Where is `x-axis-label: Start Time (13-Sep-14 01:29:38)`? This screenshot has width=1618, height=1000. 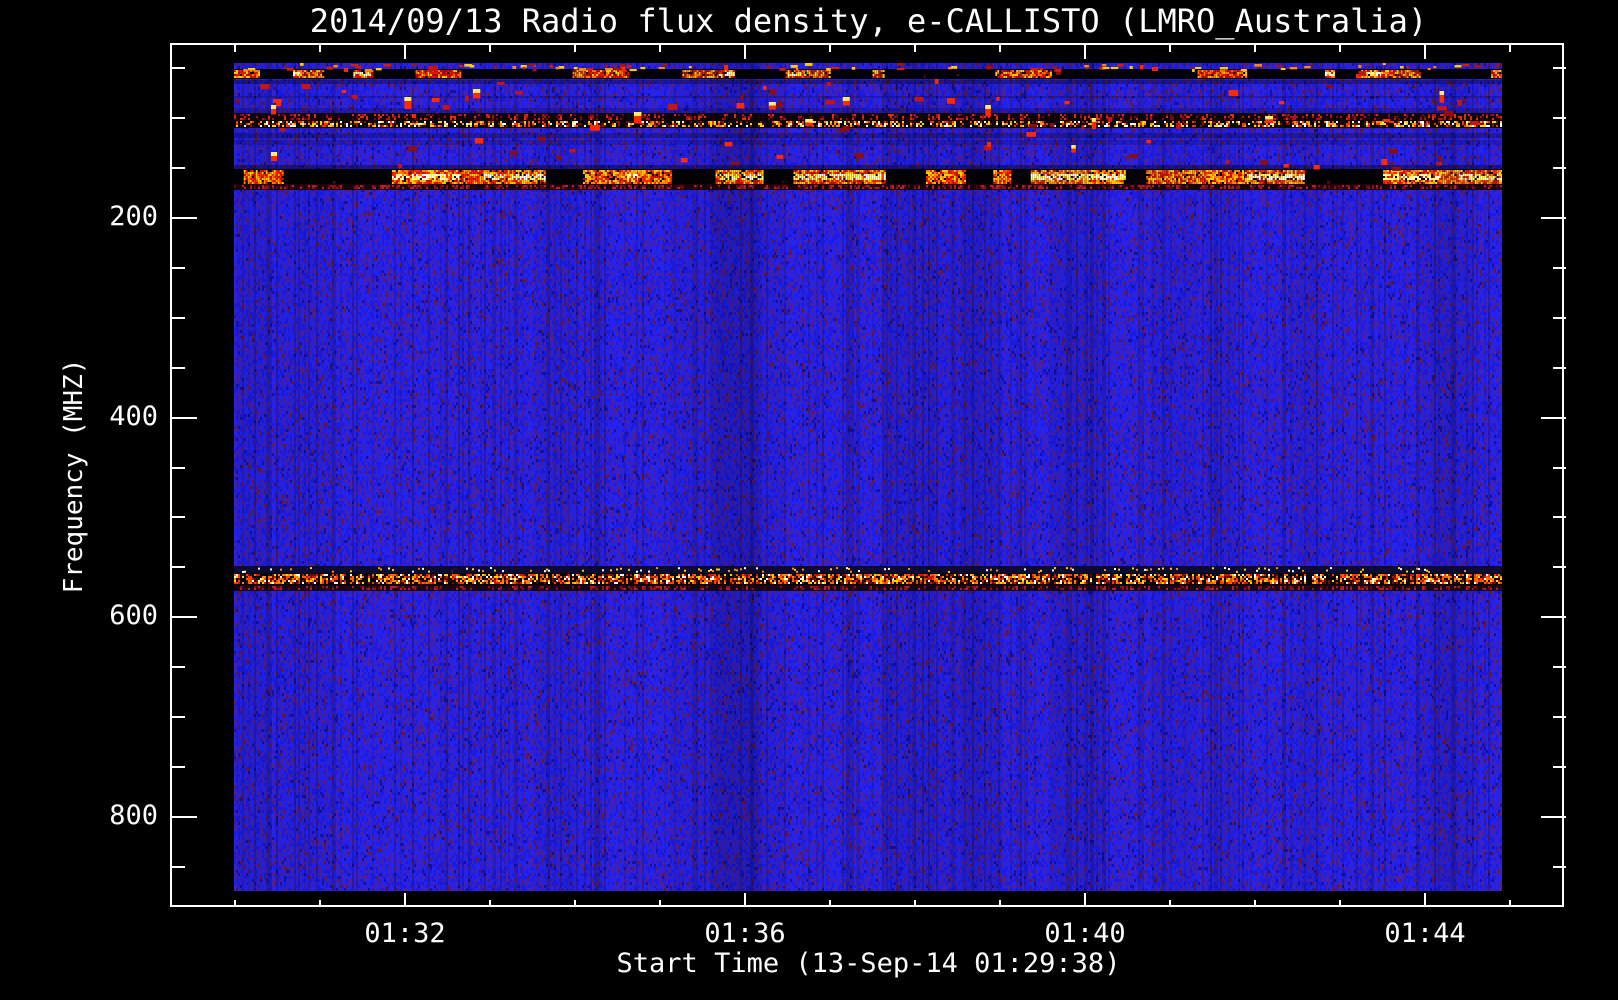 x-axis-label: Start Time (13-Sep-14 01:29:38) is located at coordinates (868, 963).